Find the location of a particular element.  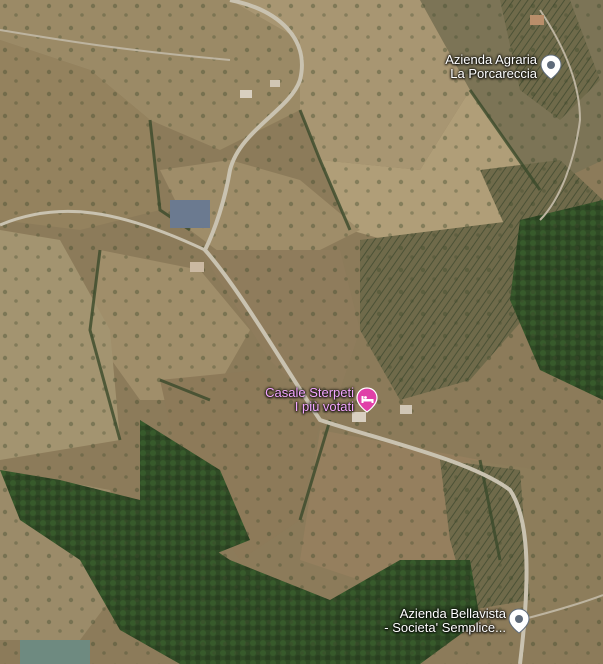

poi-porcareccia: Azienda Agraria La Porcareccia is located at coordinates (501, 68).